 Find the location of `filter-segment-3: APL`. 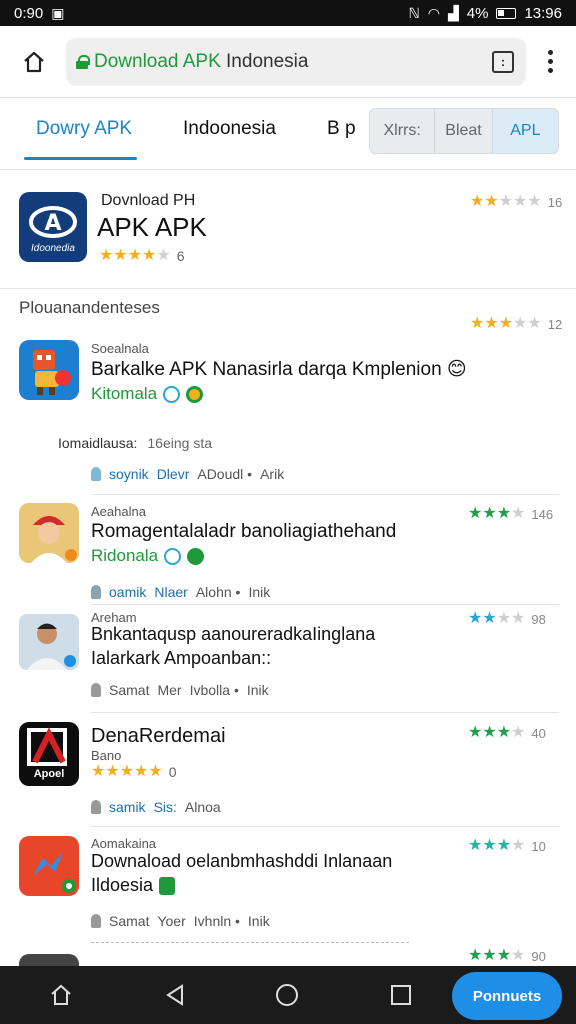

filter-segment-3: APL is located at coordinates (525, 131).